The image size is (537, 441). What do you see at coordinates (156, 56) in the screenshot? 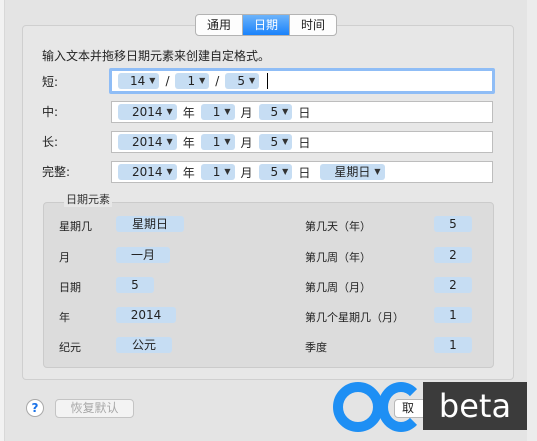
I see `instruction-text: 输入文本并拖移日期元素来创建自定格式。` at bounding box center [156, 56].